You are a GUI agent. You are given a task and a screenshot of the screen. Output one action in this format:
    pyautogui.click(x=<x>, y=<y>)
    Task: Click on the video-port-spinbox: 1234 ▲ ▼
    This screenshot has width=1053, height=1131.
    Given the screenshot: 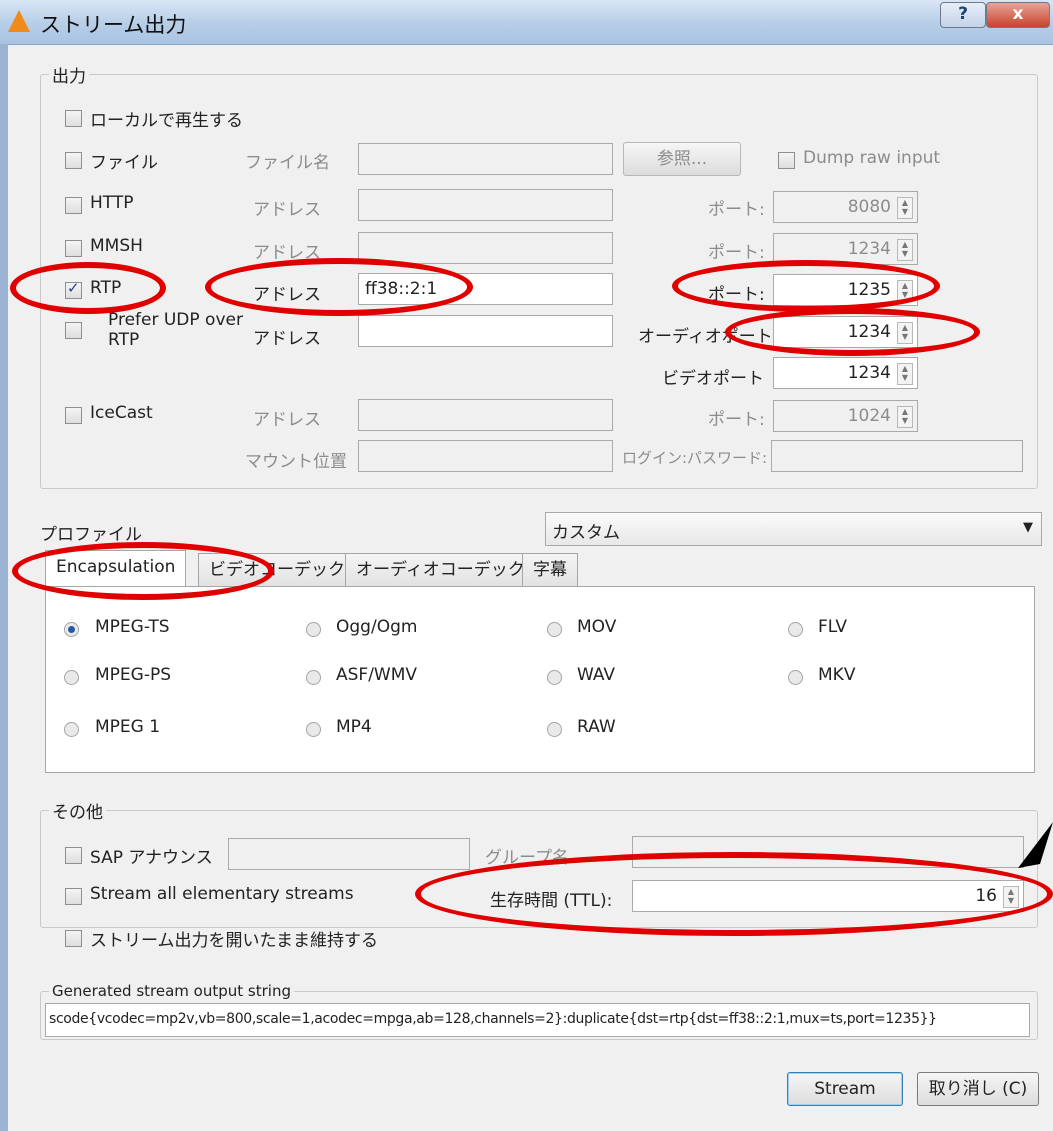 What is the action you would take?
    pyautogui.click(x=845, y=373)
    